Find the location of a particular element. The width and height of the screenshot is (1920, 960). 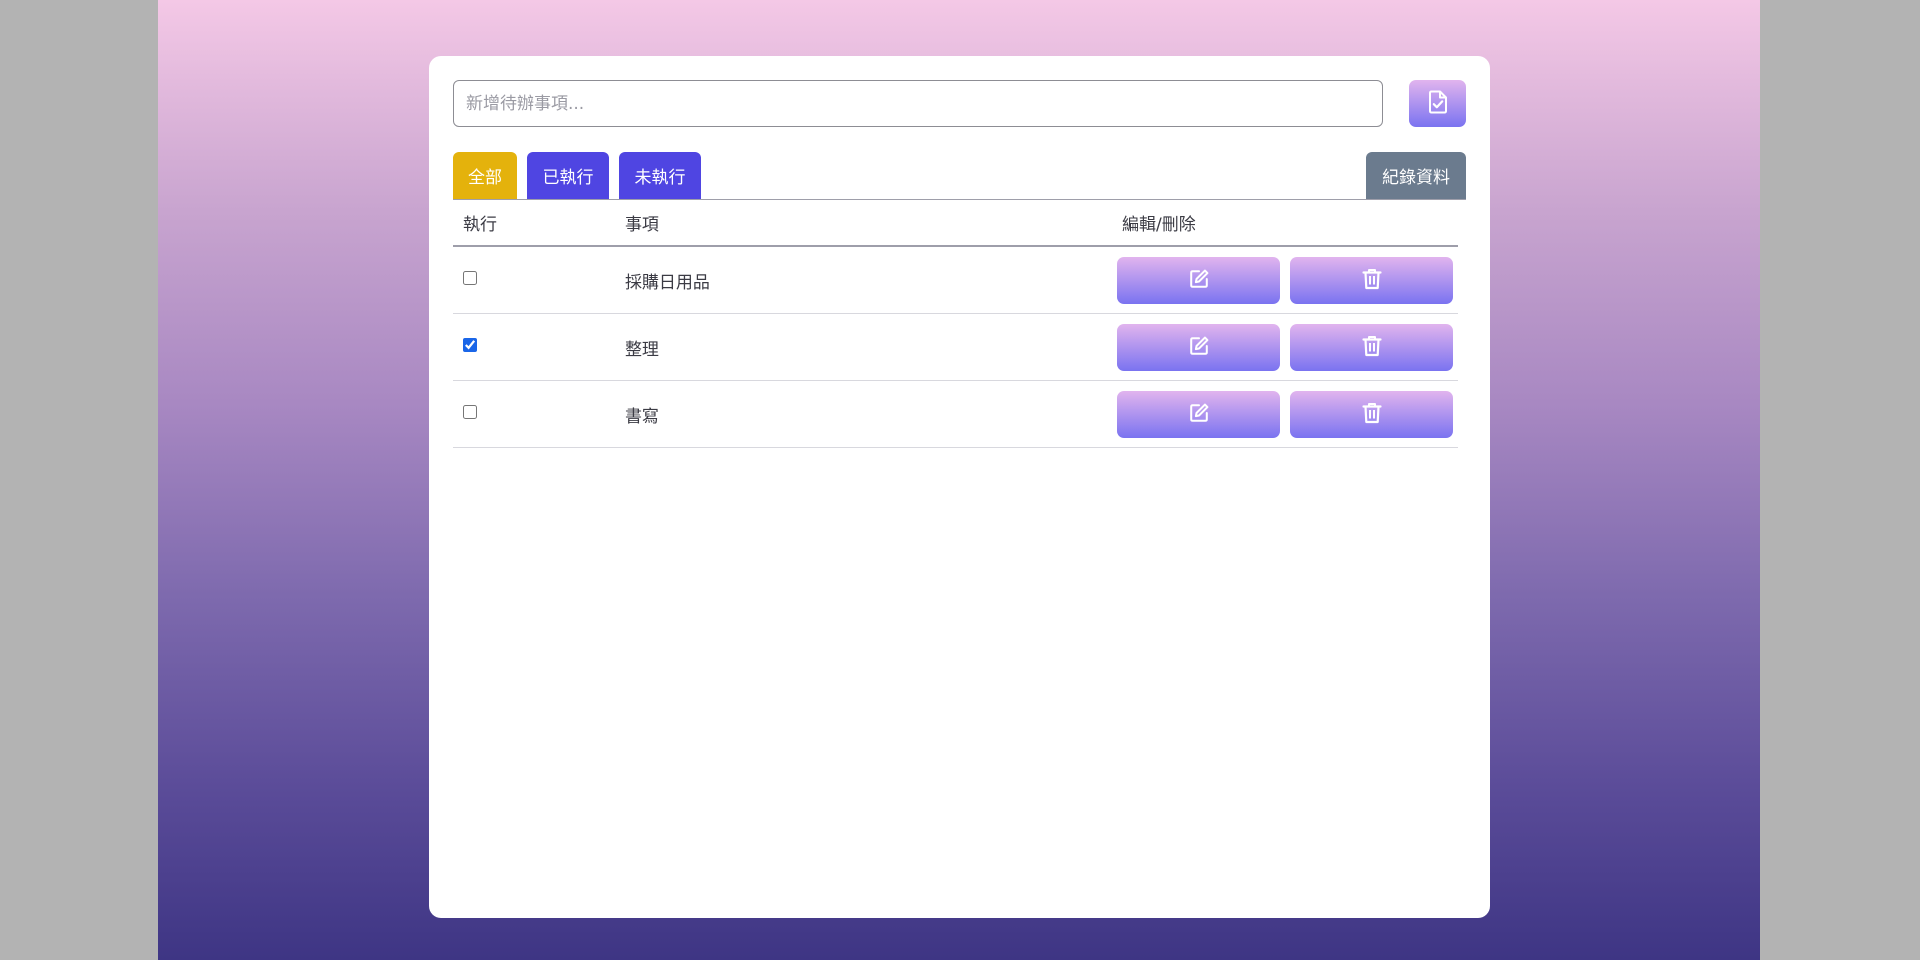

new-todo-input is located at coordinates (918, 103).